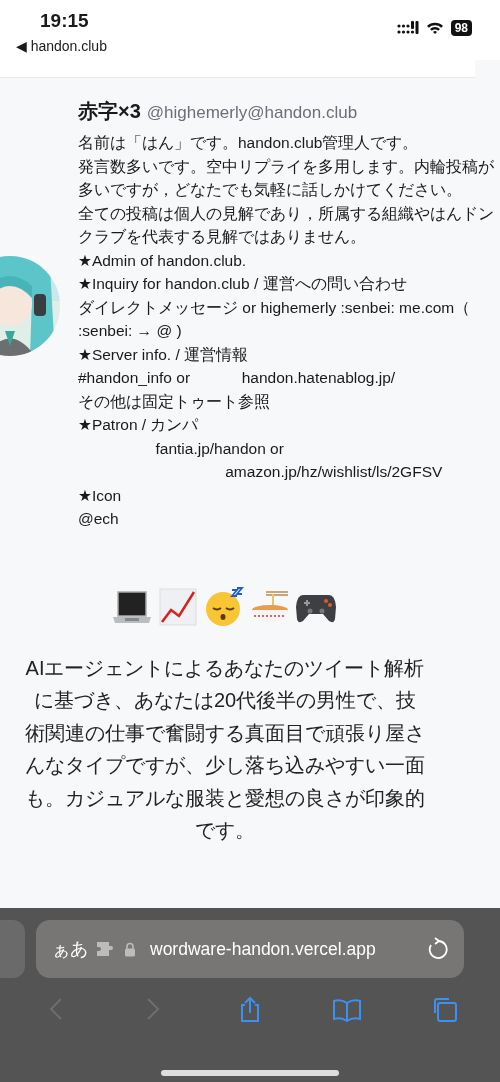 The image size is (500, 1082). Describe the element at coordinates (130, 949) in the screenshot. I see `lock-icon` at that location.